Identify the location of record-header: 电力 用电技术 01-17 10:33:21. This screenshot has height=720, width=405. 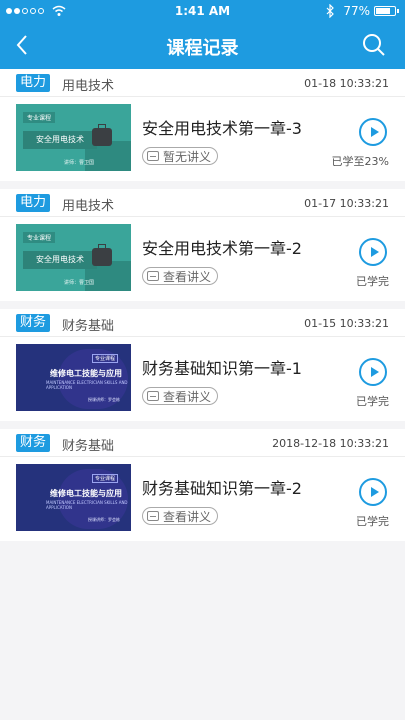
(202, 203).